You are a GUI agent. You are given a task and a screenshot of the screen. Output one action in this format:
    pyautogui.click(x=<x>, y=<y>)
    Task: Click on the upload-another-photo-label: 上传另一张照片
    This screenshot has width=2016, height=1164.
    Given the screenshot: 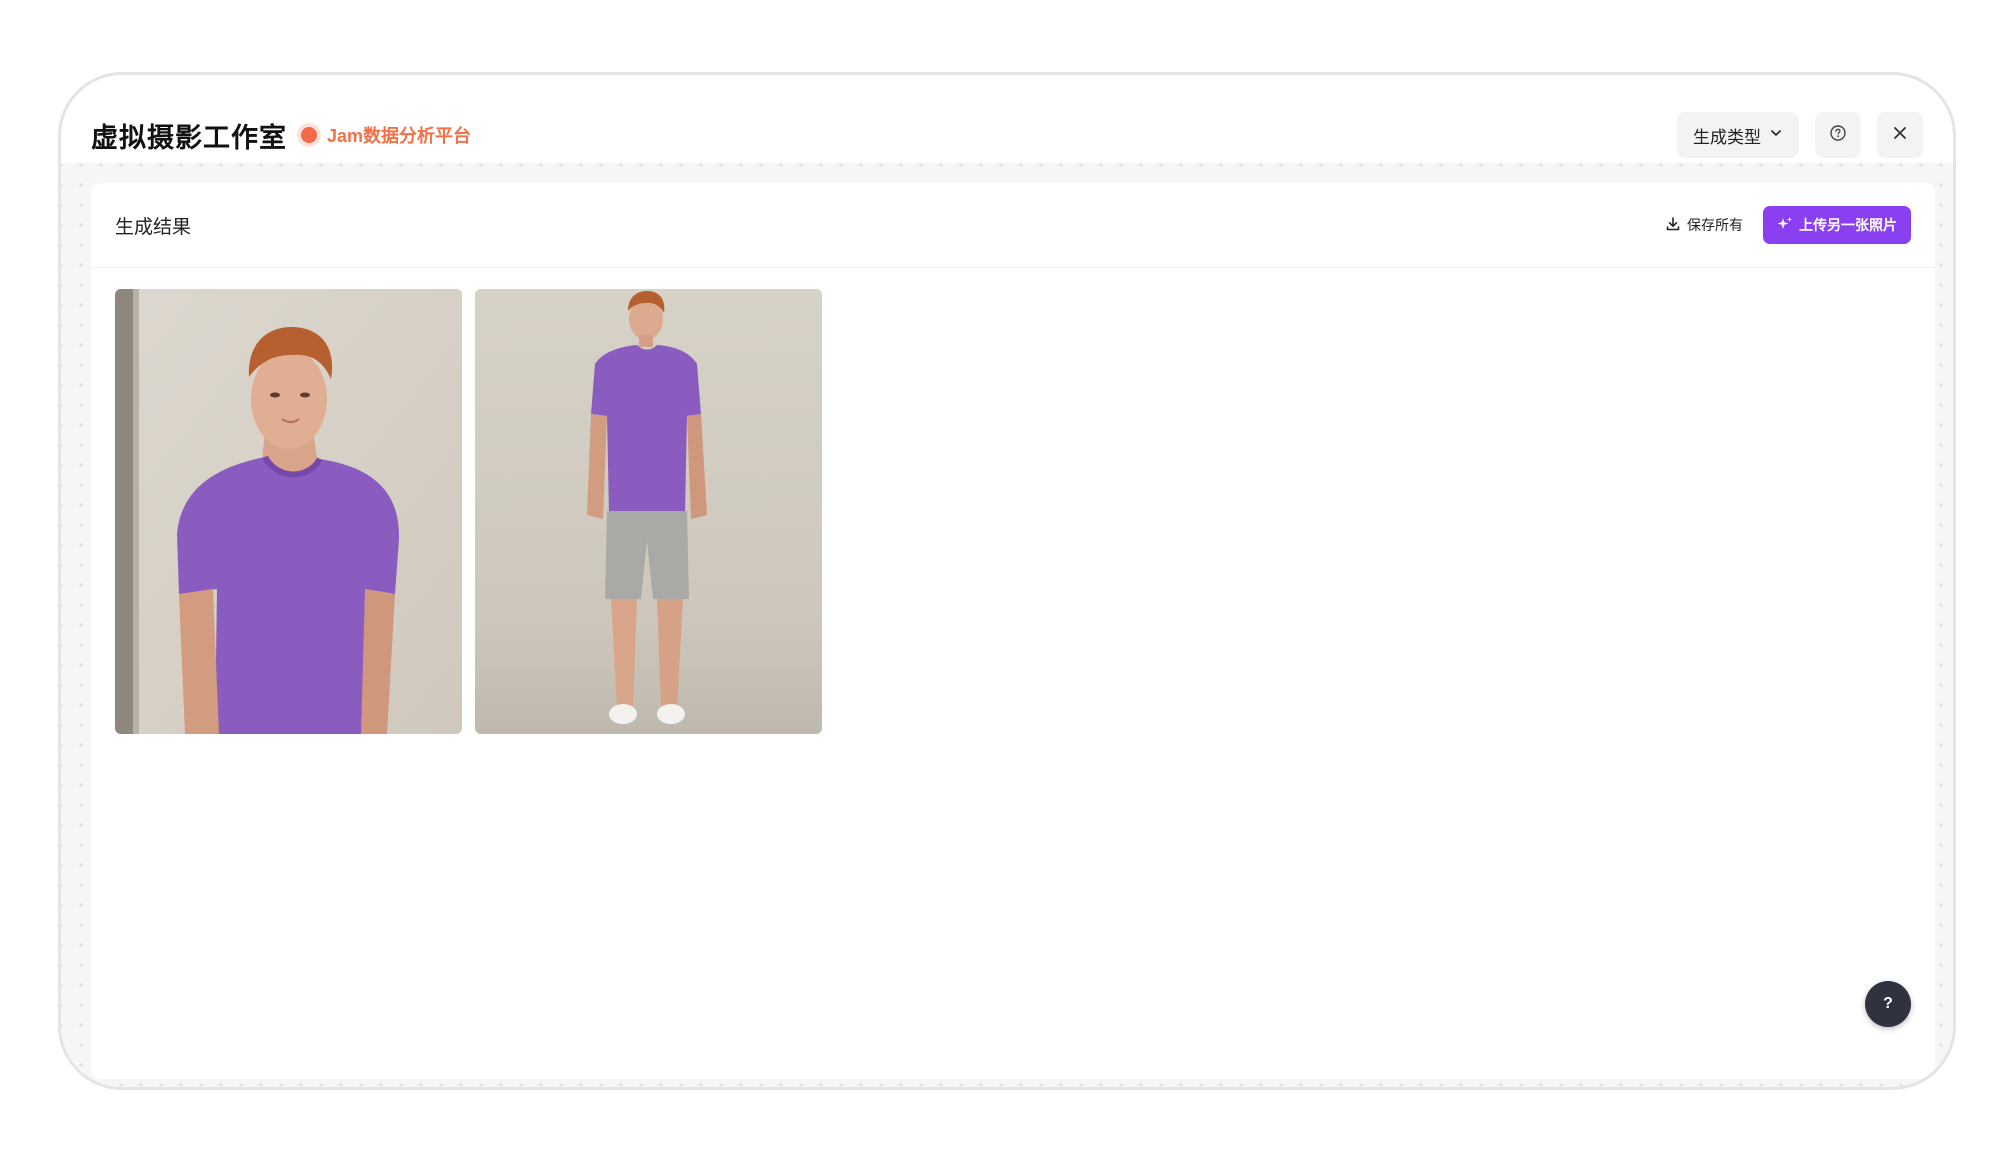 What is the action you would take?
    pyautogui.click(x=1848, y=225)
    